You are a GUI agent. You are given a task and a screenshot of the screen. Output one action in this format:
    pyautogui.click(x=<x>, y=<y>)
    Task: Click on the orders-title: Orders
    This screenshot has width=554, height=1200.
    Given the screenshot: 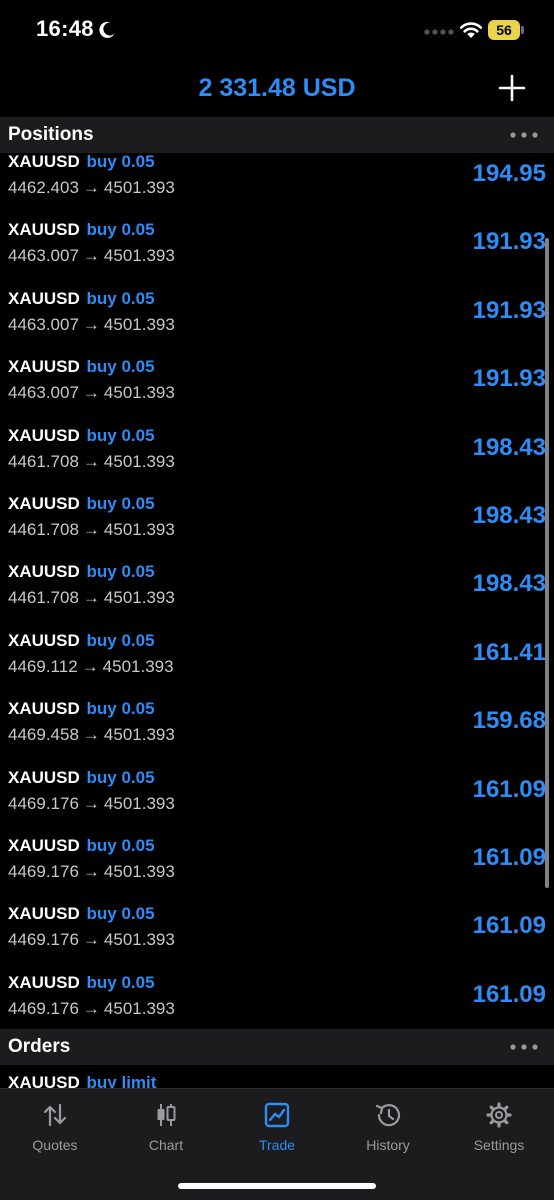 What is the action you would take?
    pyautogui.click(x=39, y=1046)
    